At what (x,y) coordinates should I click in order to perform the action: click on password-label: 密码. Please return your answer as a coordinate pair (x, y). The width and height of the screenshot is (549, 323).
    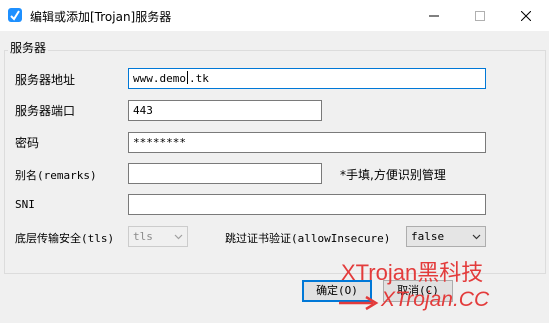
    Looking at the image, I should click on (27, 143).